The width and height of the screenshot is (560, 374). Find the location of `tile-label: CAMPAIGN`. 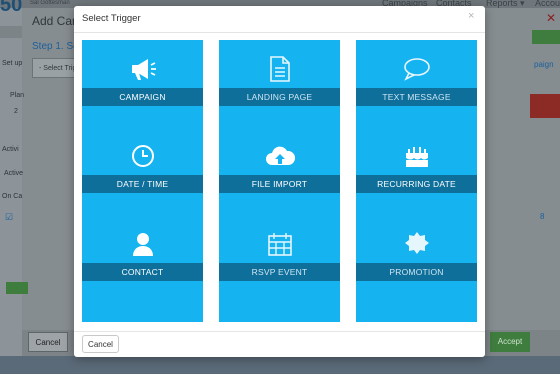

tile-label: CAMPAIGN is located at coordinates (142, 97).